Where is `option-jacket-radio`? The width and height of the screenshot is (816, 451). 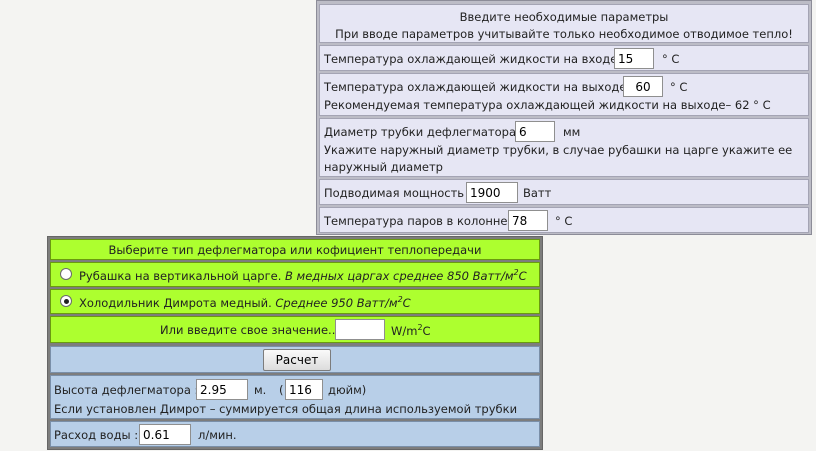 option-jacket-radio is located at coordinates (66, 274).